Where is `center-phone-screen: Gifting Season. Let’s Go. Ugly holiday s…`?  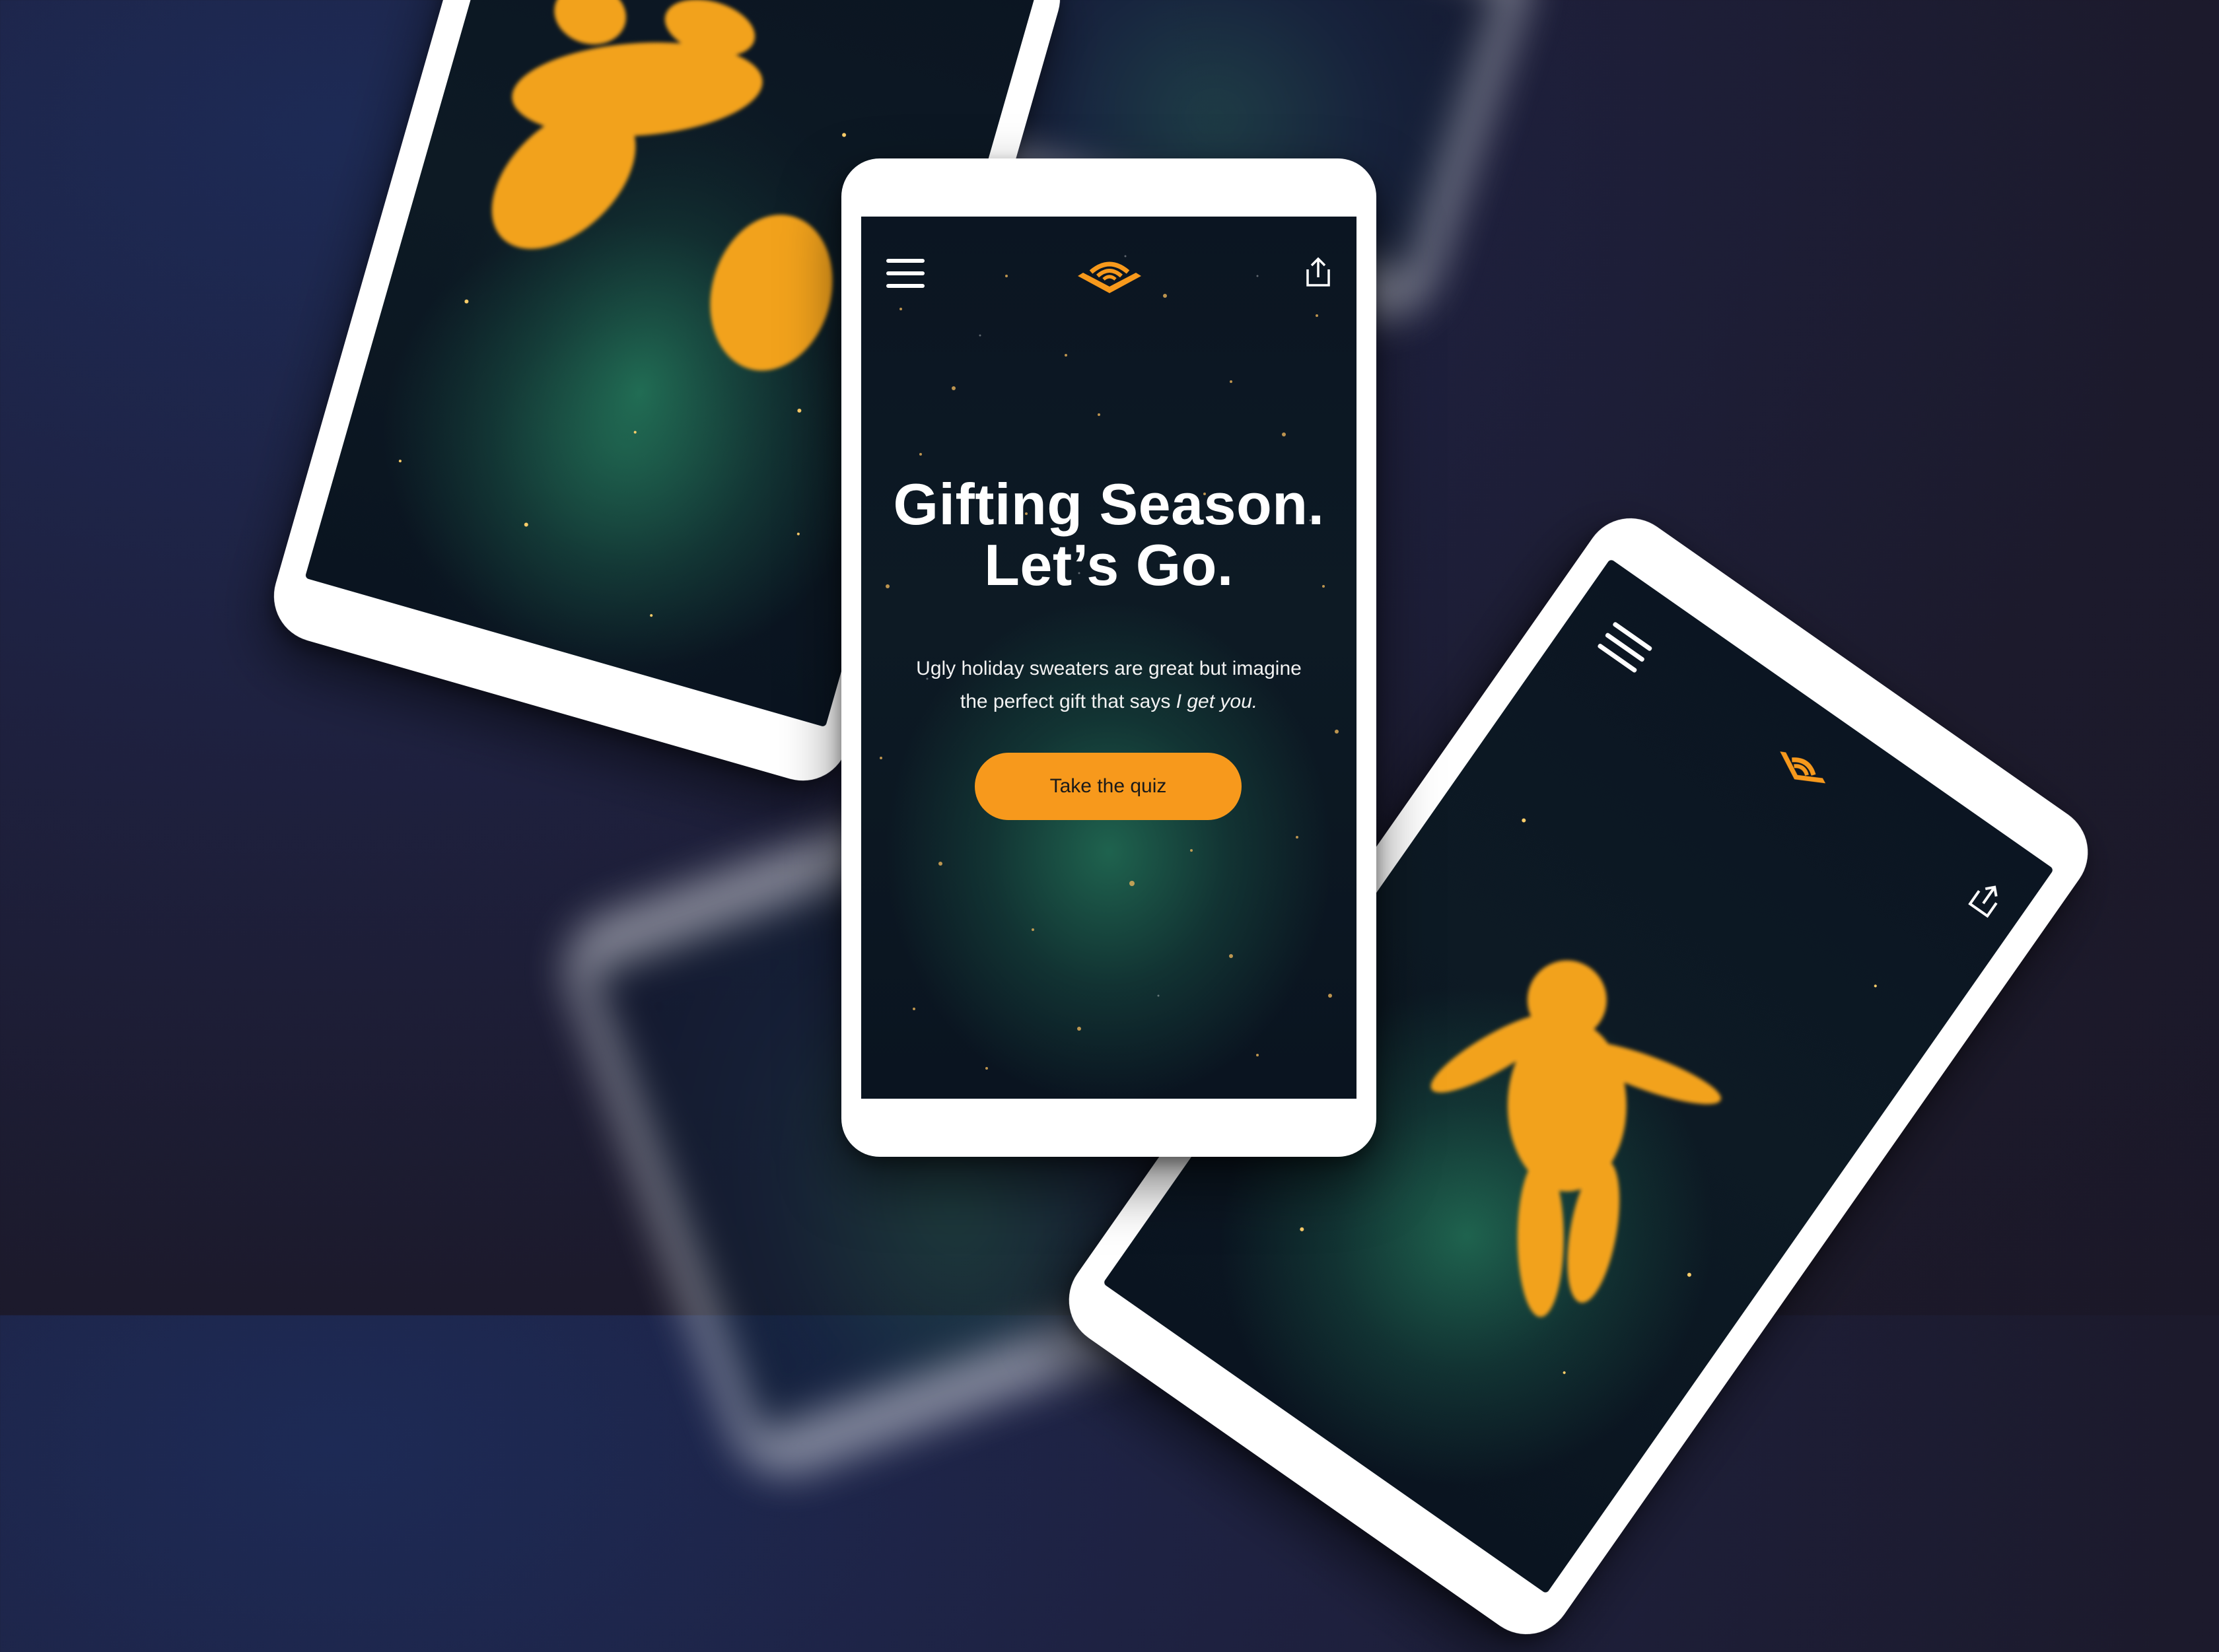
center-phone-screen: Gifting Season. Let’s Go. Ugly holiday s… is located at coordinates (1108, 658).